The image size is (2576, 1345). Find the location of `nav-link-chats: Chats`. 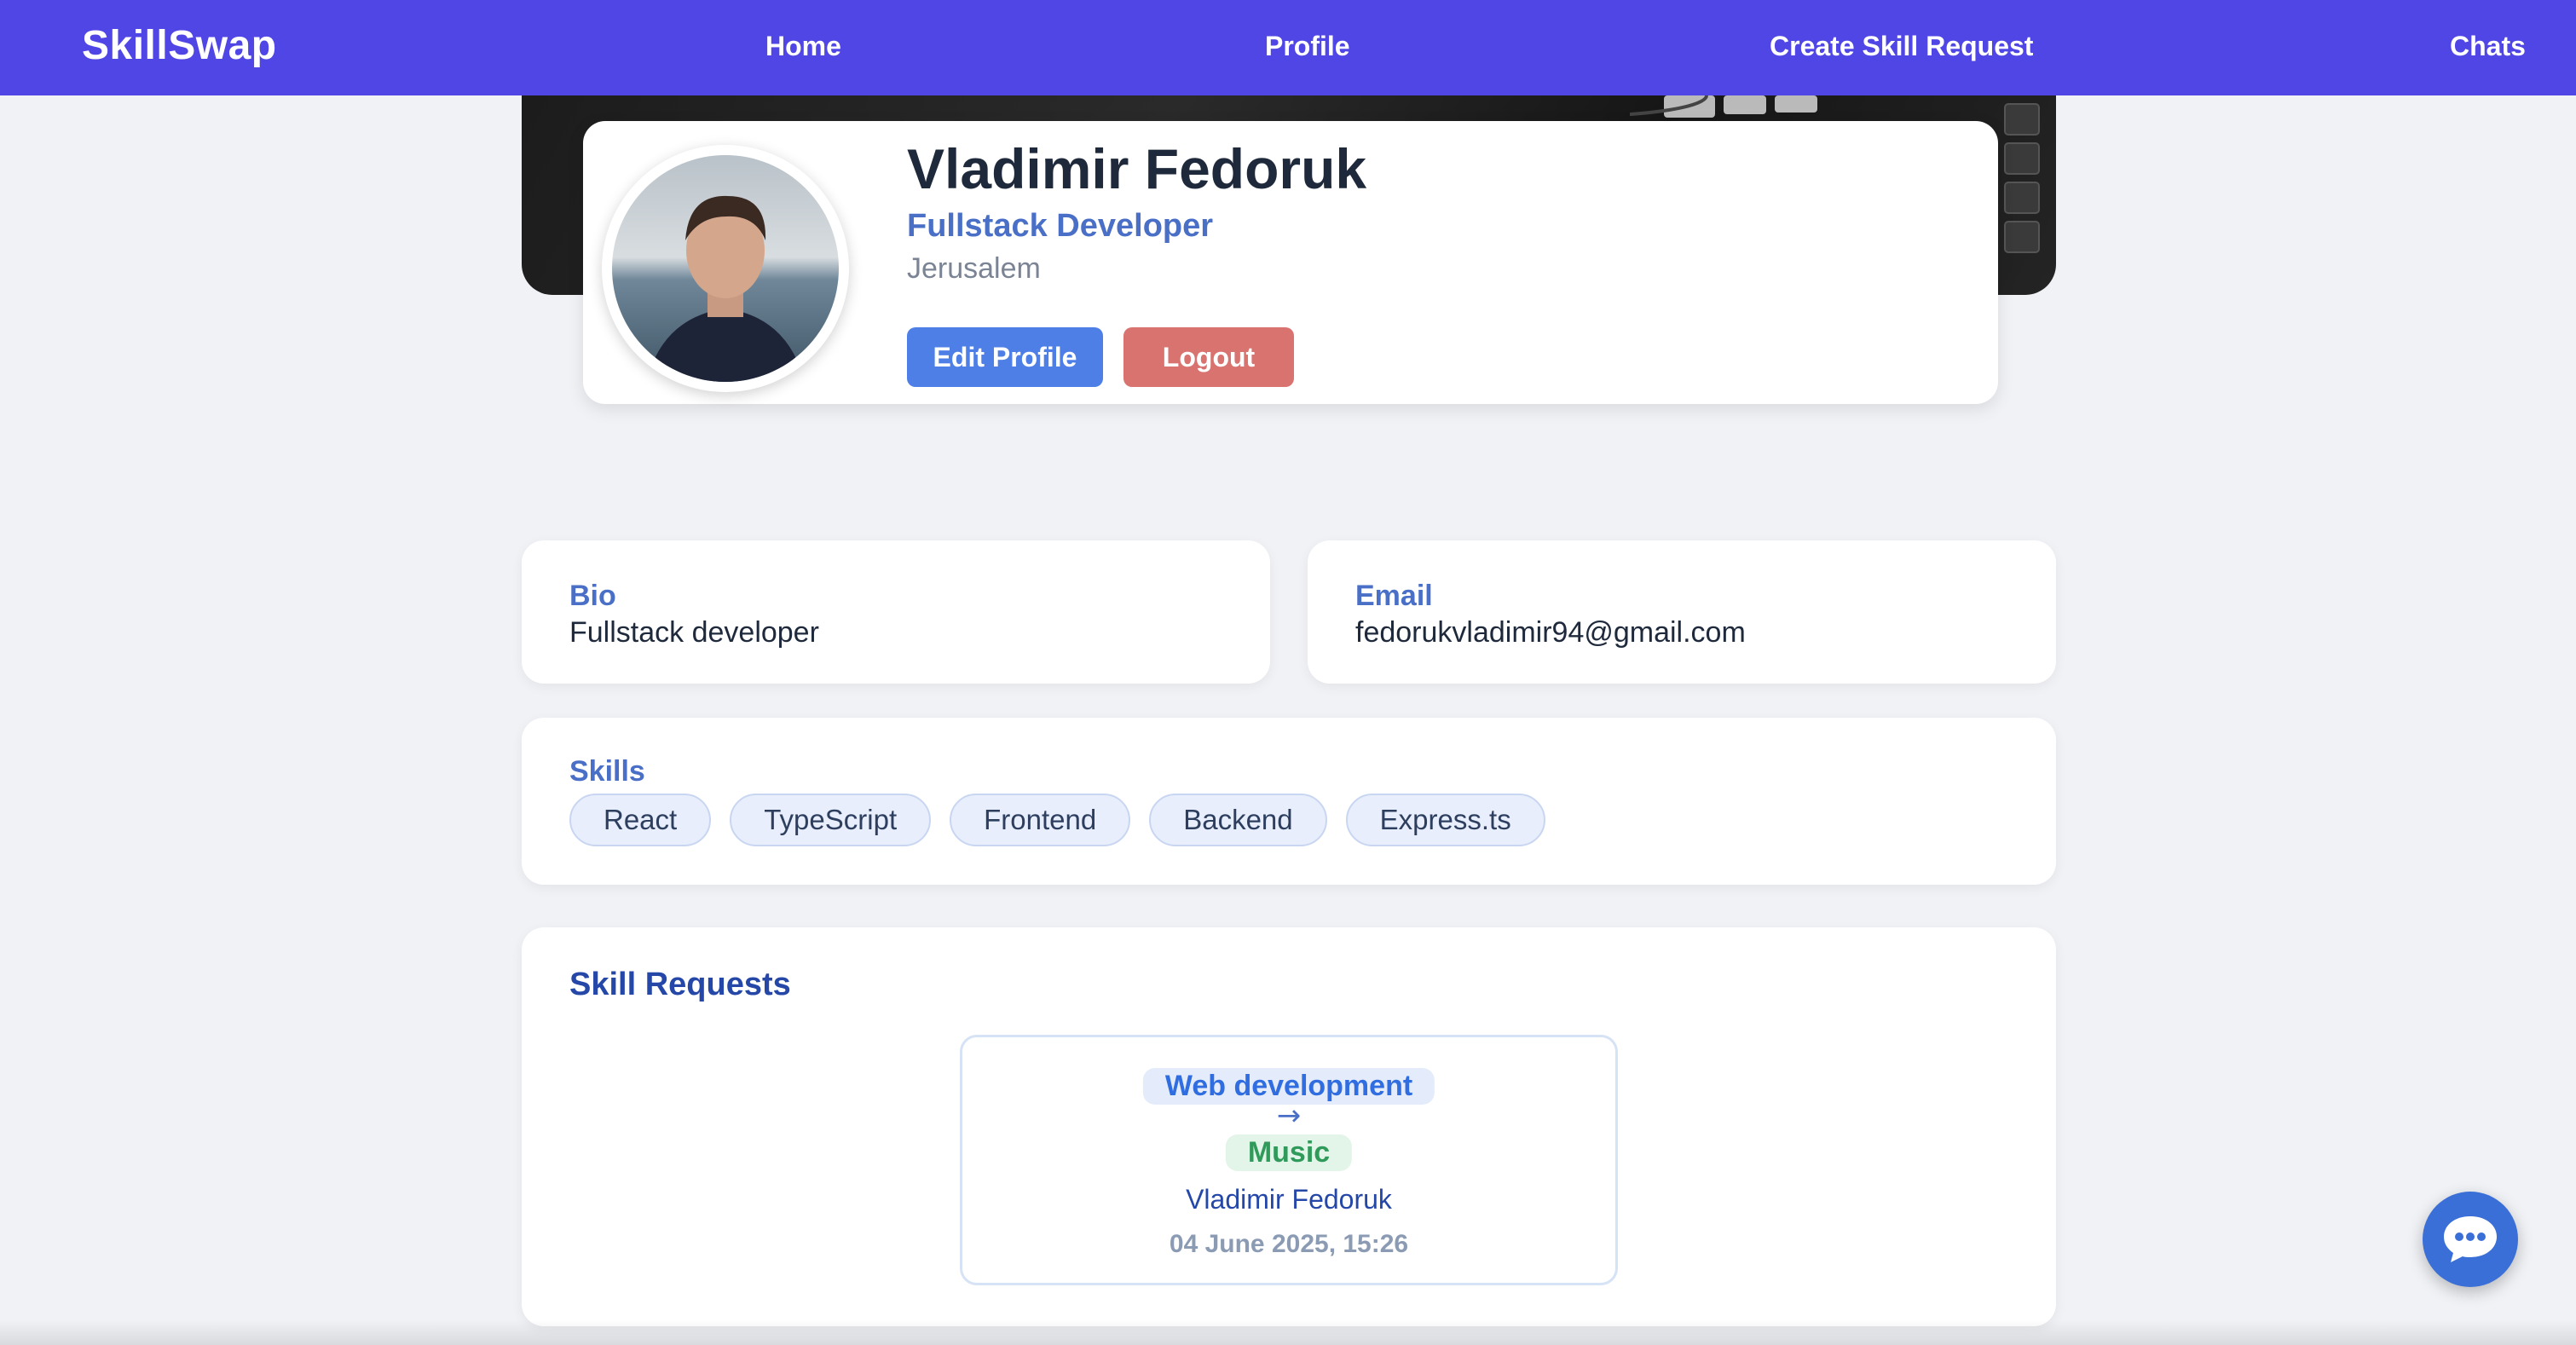

nav-link-chats: Chats is located at coordinates (2488, 46).